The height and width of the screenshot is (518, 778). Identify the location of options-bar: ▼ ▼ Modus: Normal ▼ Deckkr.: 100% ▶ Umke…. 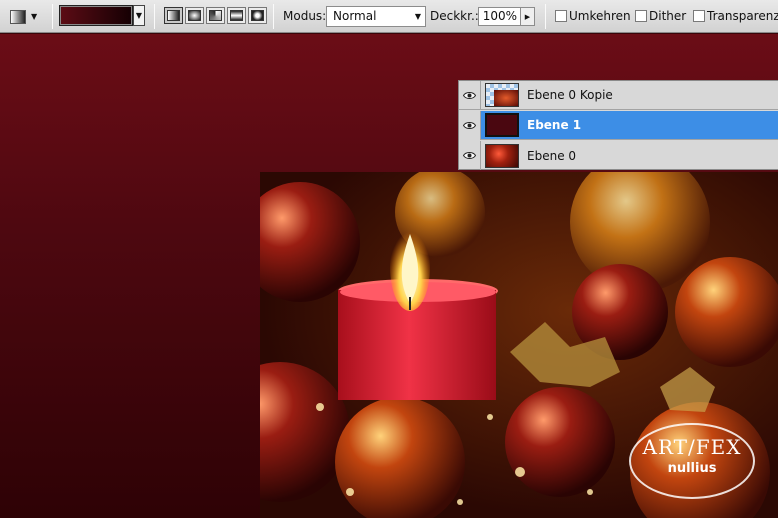
(389, 16).